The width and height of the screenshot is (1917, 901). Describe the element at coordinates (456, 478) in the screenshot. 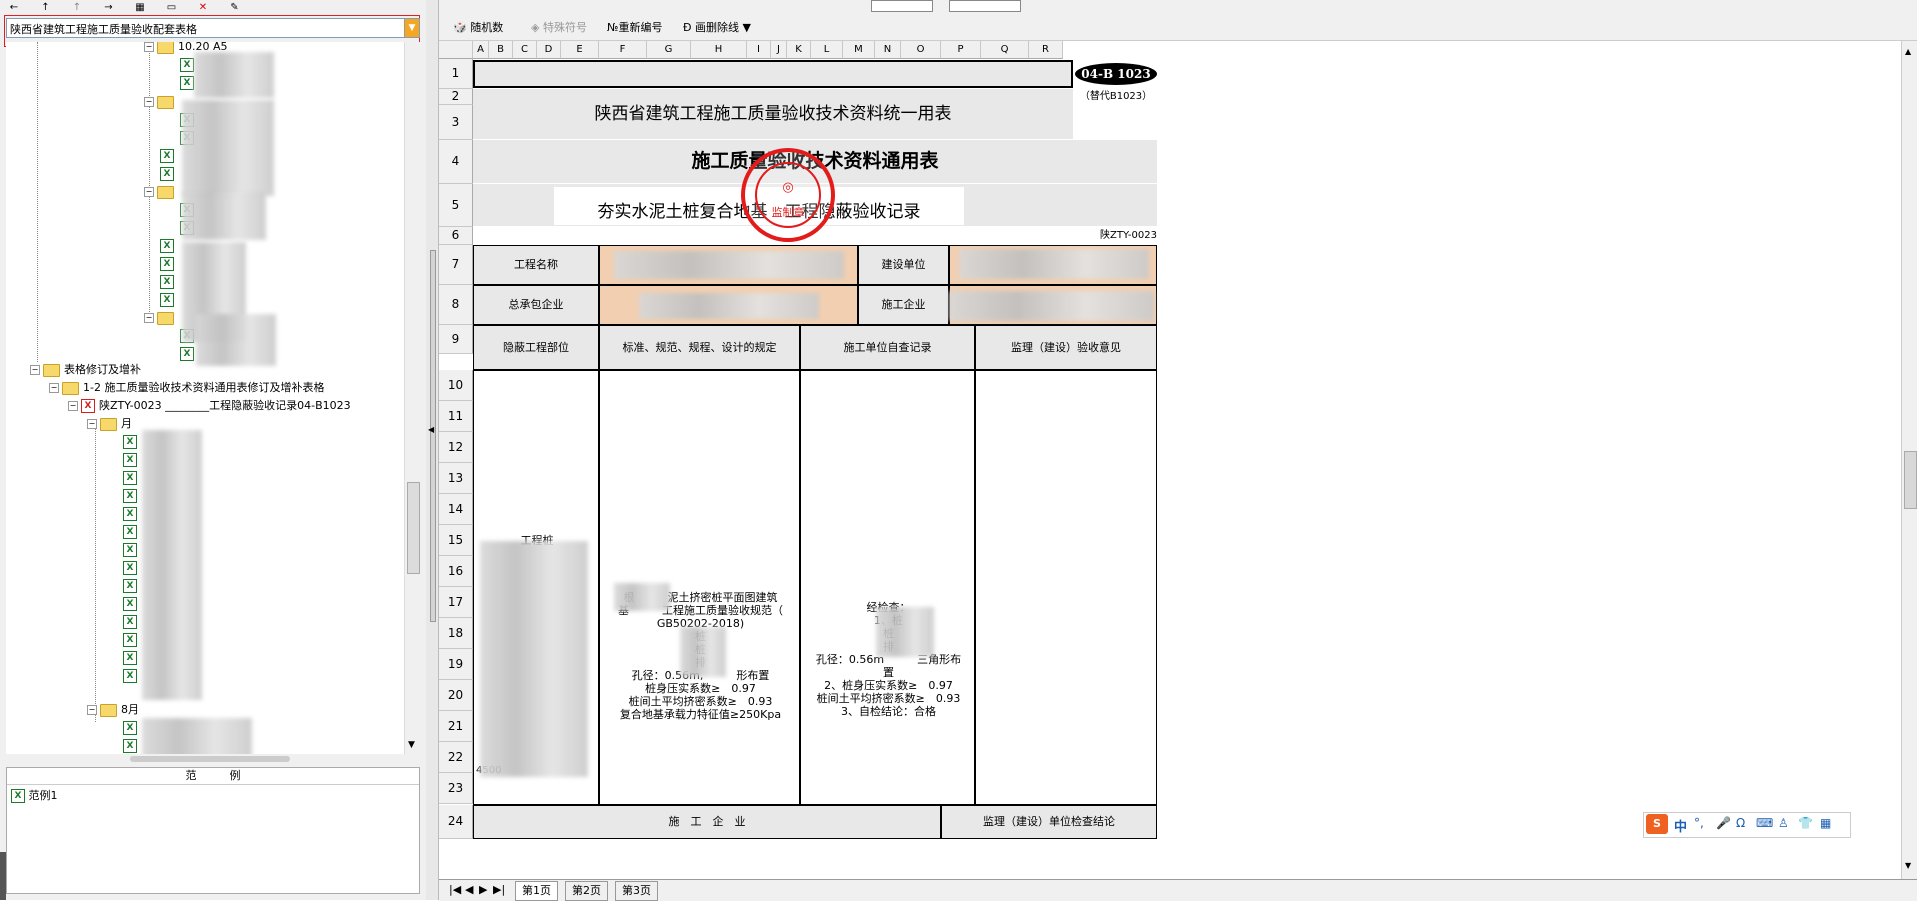

I see `row-header: 13` at that location.